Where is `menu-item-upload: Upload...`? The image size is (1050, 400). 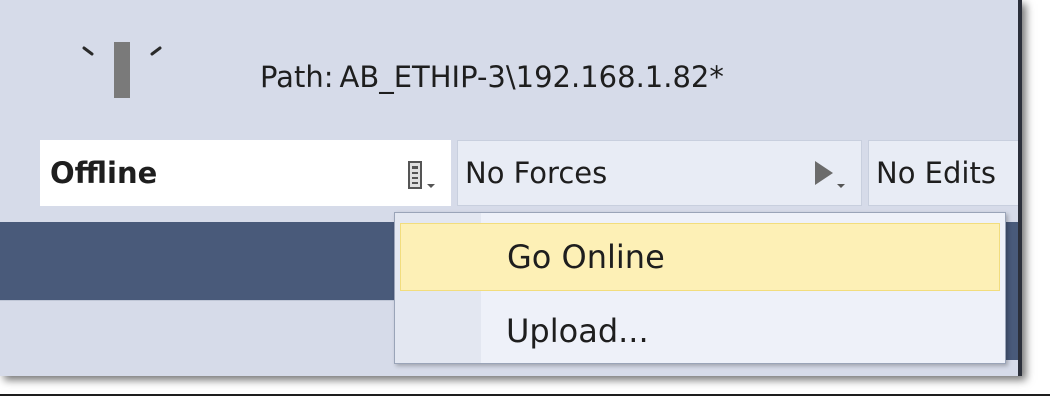
menu-item-upload: Upload... is located at coordinates (700, 331).